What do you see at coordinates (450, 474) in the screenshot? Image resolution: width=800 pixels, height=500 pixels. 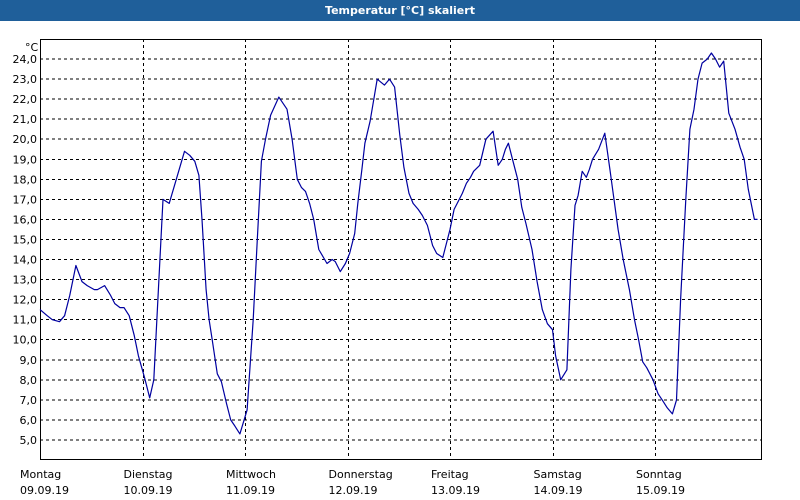 I see `x-day-label: Freitag` at bounding box center [450, 474].